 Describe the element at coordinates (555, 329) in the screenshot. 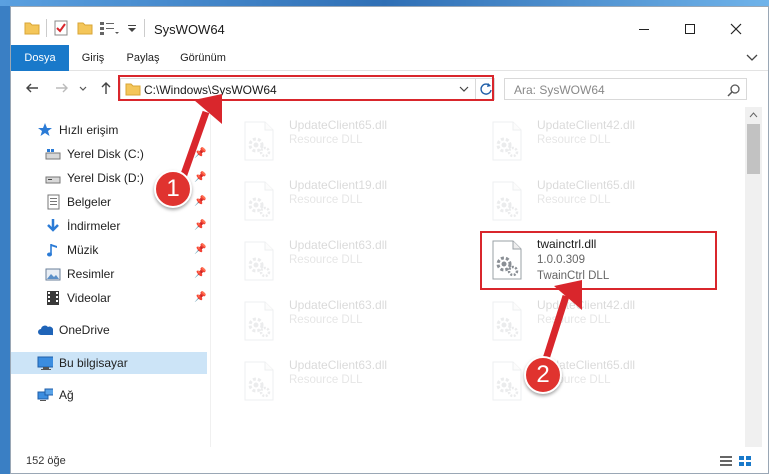

I see `arrow-2-shaft` at that location.